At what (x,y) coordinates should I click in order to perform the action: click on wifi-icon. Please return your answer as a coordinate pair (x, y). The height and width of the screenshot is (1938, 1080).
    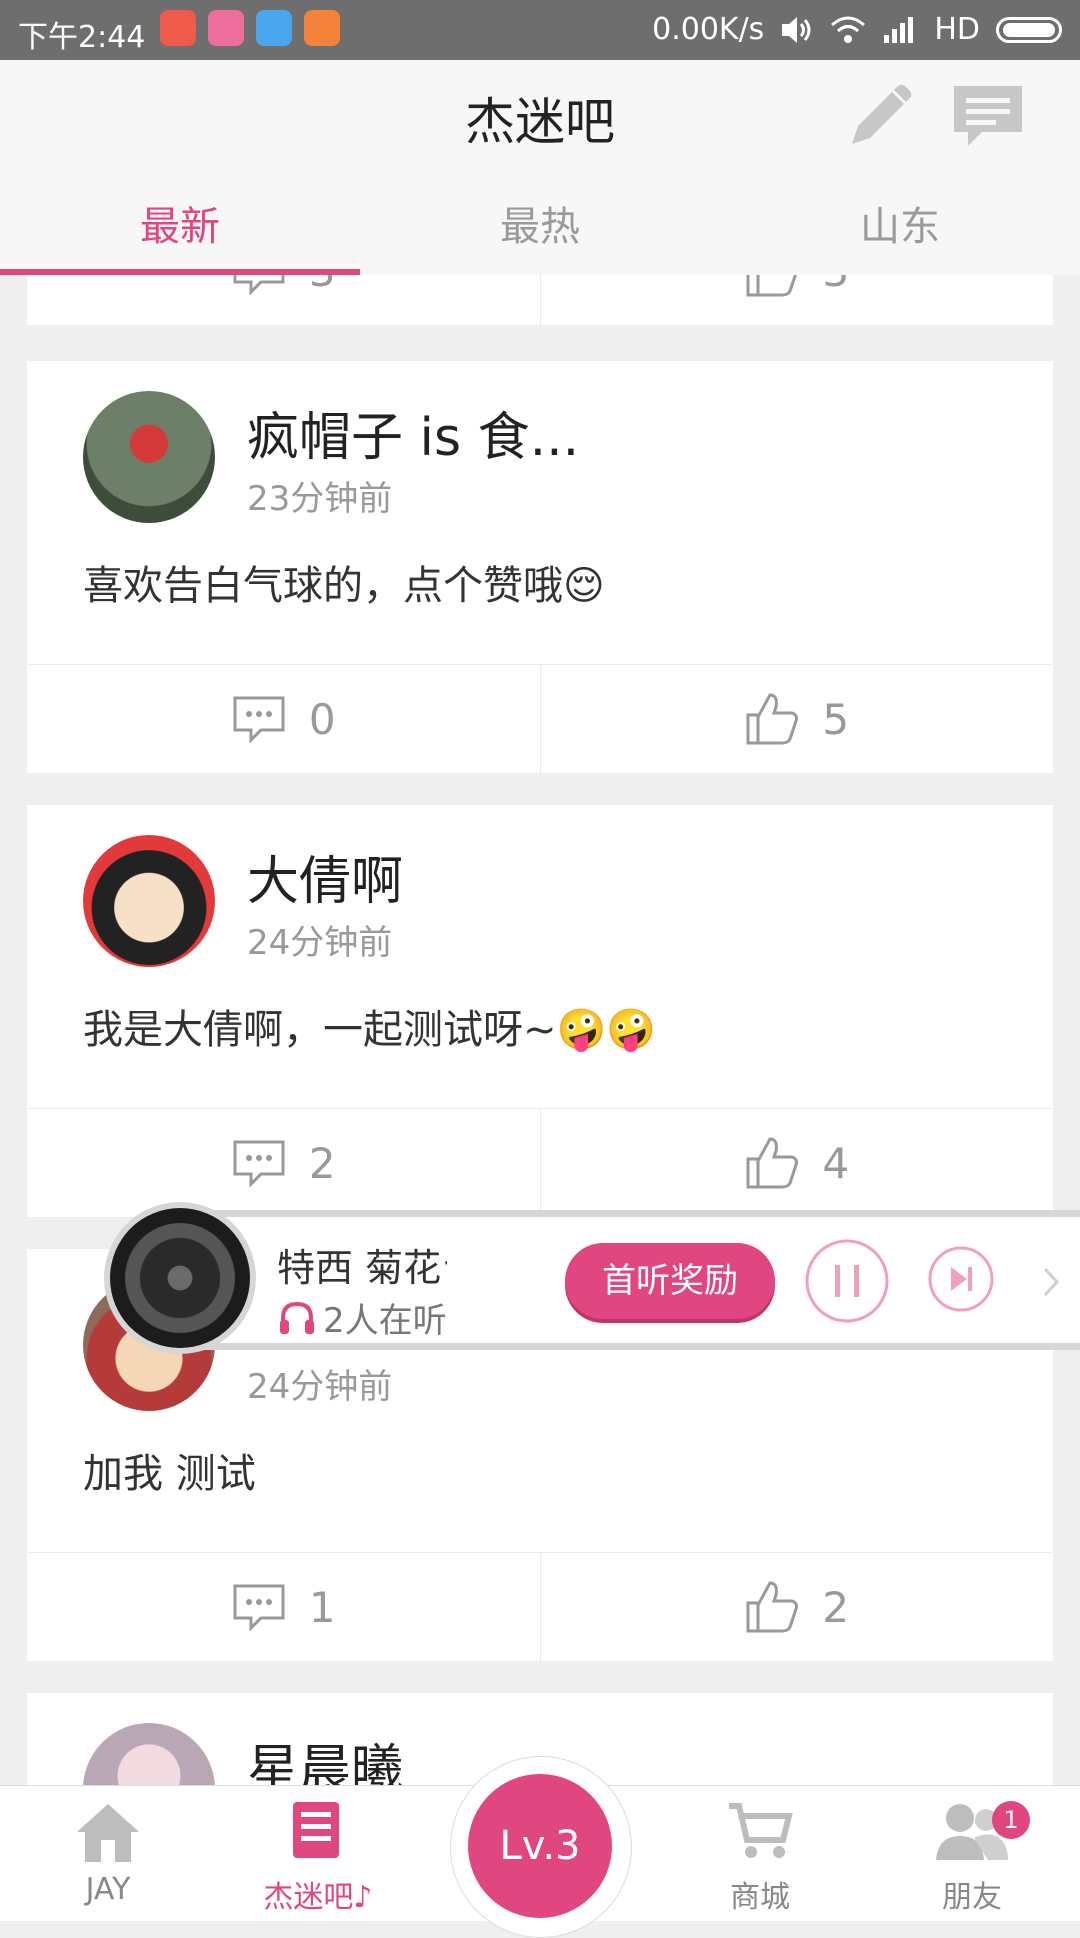
    Looking at the image, I should click on (848, 29).